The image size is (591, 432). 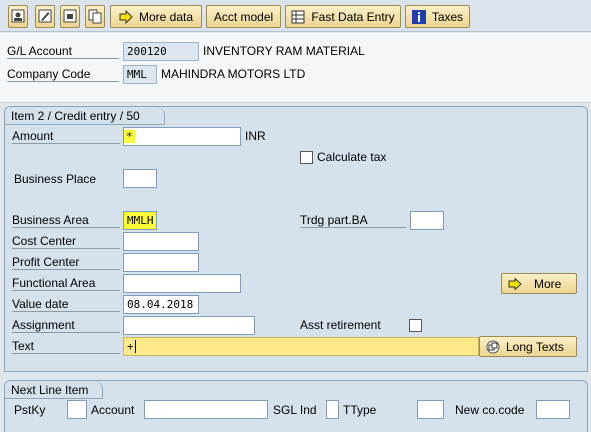 What do you see at coordinates (140, 178) in the screenshot?
I see `business-place-field` at bounding box center [140, 178].